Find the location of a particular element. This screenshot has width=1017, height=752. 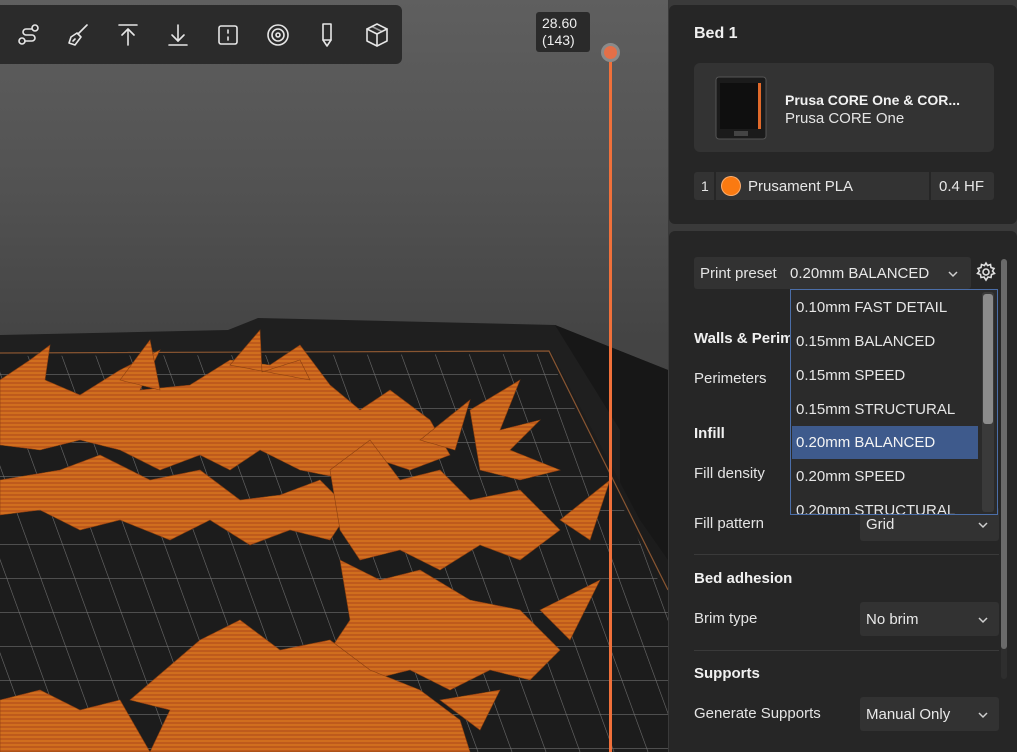

arrow-down-to-line-icon is located at coordinates (178, 35).